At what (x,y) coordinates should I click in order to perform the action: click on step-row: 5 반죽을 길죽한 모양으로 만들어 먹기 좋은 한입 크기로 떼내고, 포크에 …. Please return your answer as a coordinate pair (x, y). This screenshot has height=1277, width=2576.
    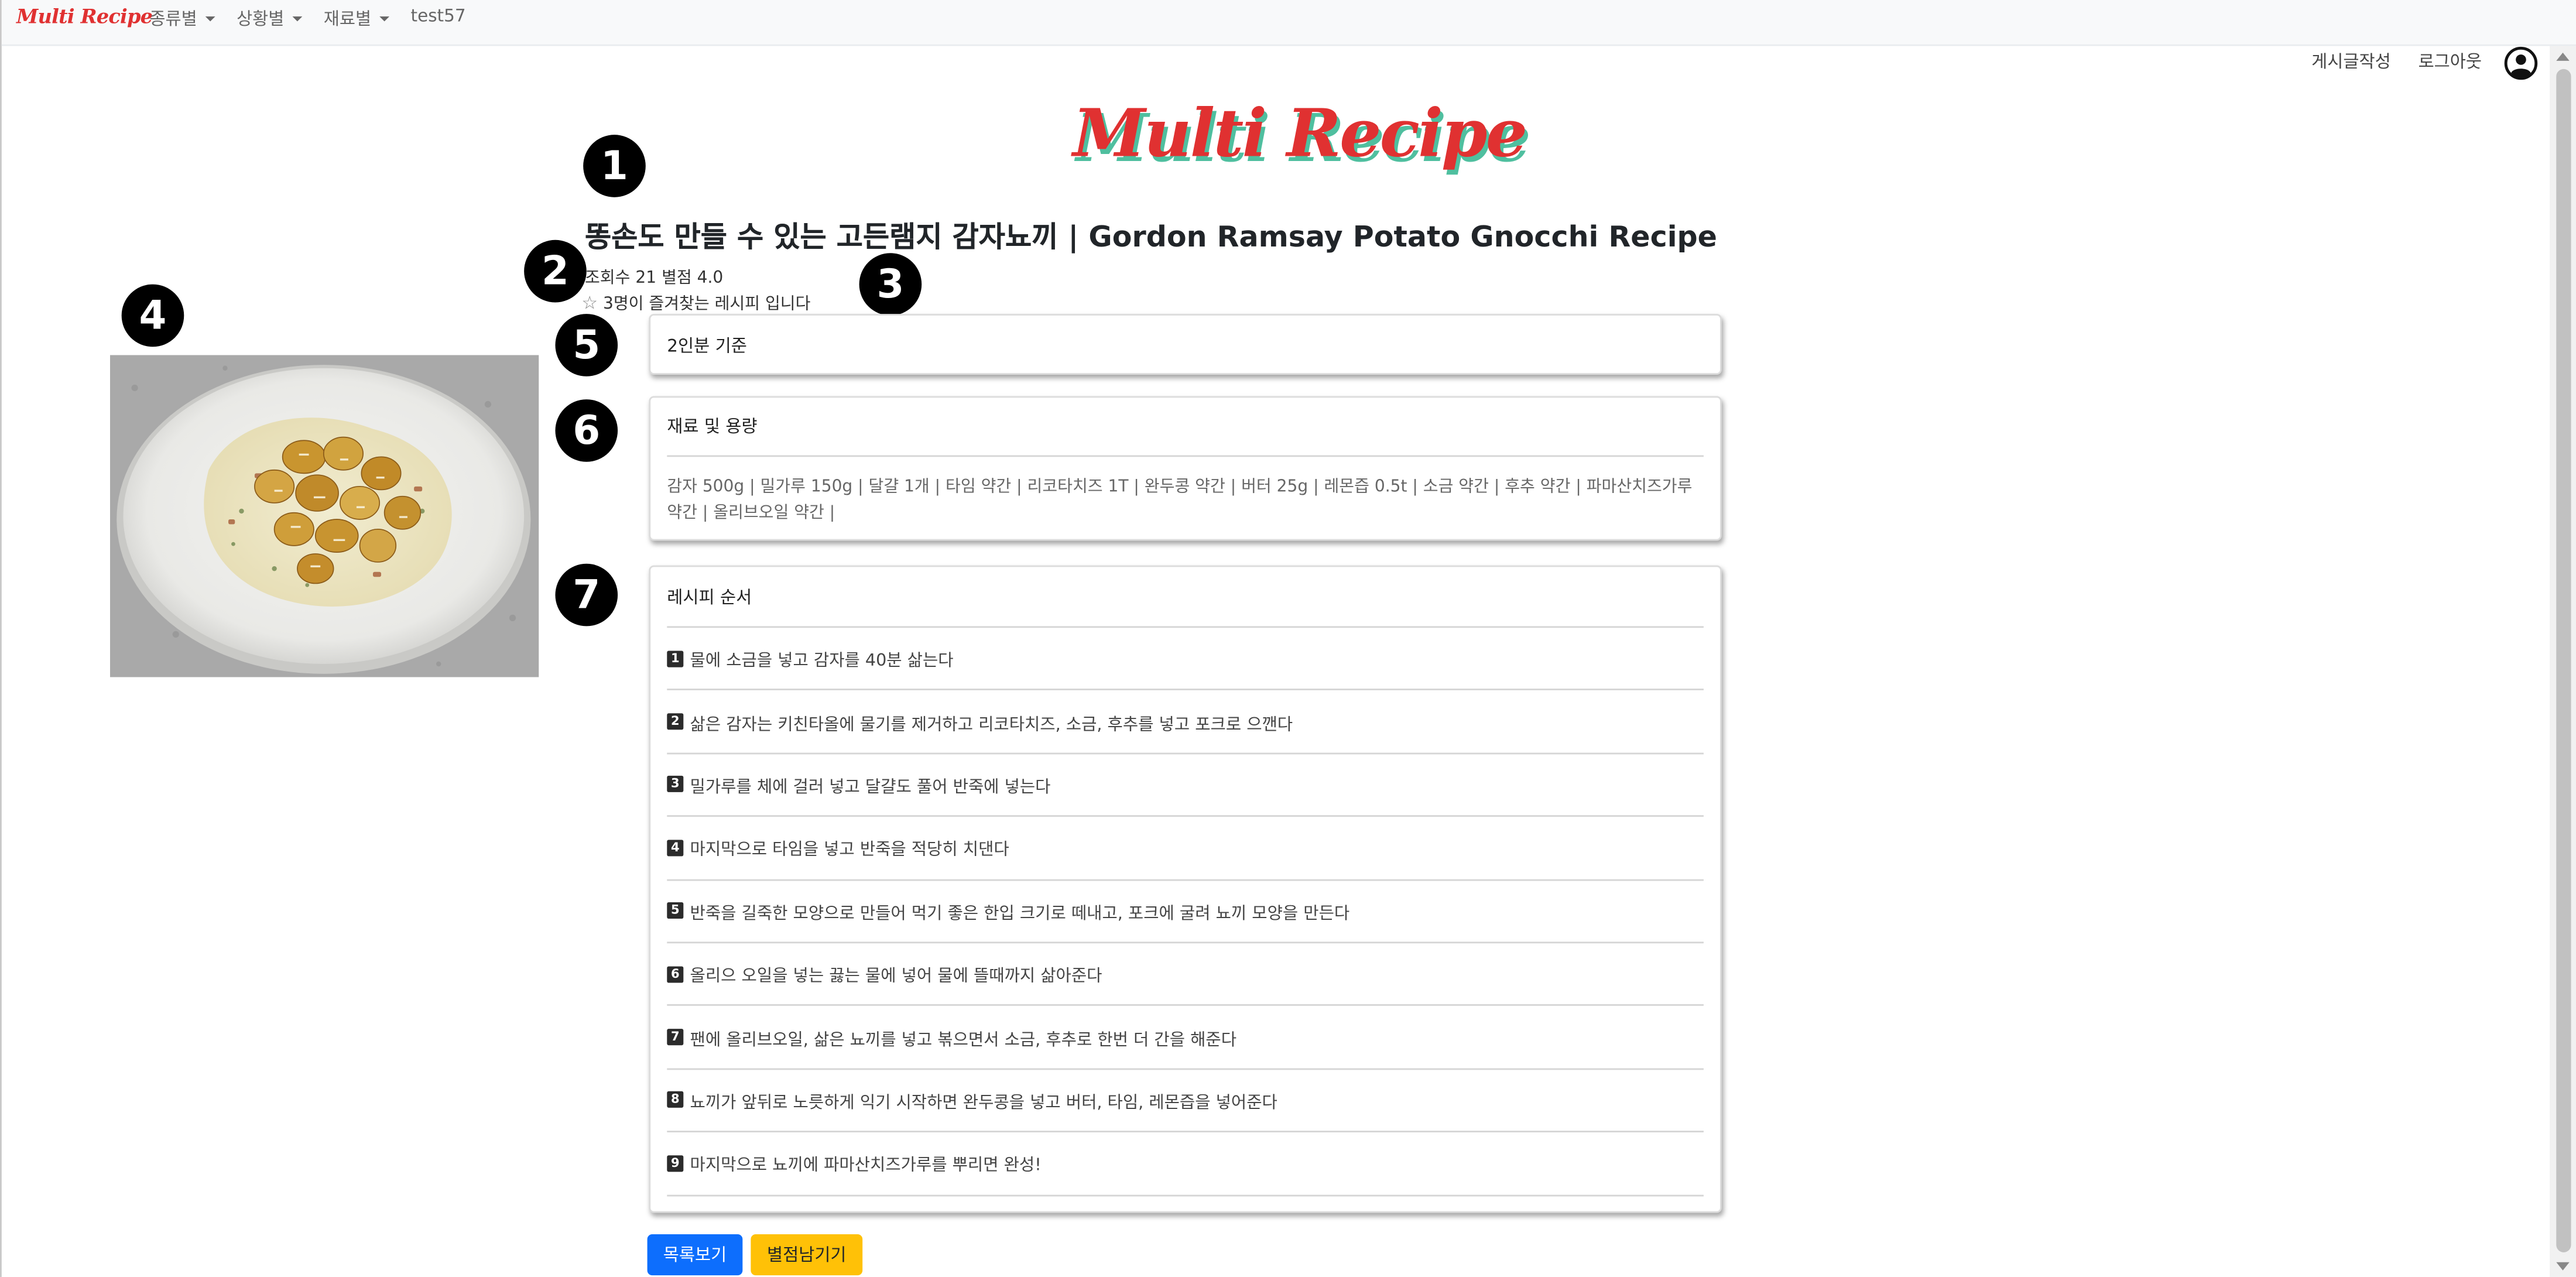
    Looking at the image, I should click on (1185, 911).